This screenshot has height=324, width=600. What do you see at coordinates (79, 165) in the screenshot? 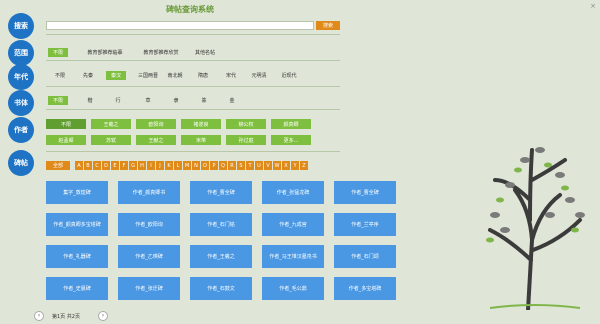
I see `letter-filter: A` at bounding box center [79, 165].